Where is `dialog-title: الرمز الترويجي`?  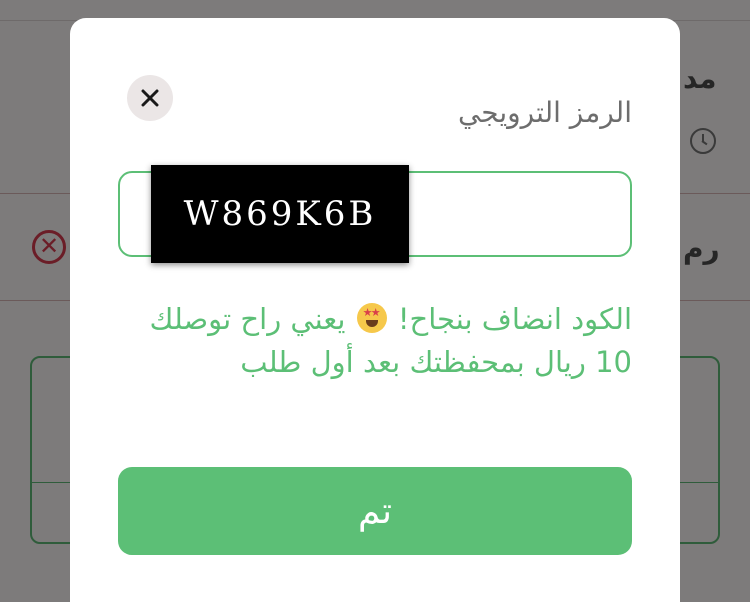 dialog-title: الرمز الترويجي is located at coordinates (544, 112).